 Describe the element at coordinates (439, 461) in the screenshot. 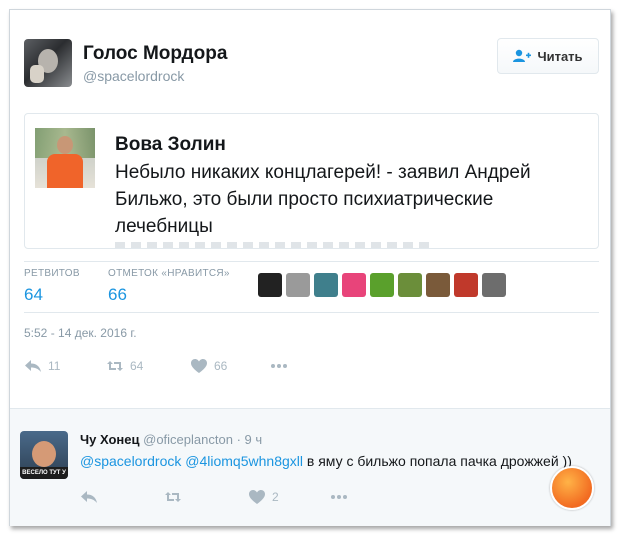

I see `reply-body: в яму с бильжо попала пачка дрожжей ))` at that location.